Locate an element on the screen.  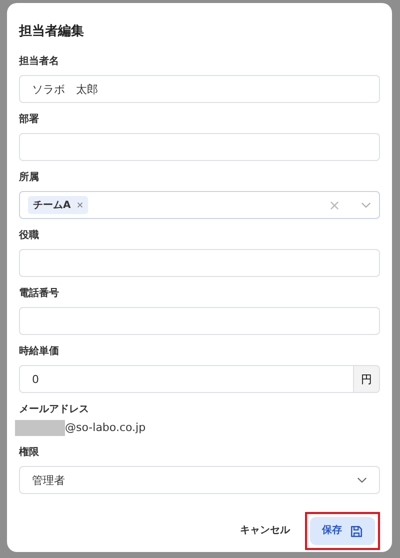
field-label: 担当者名 is located at coordinates (39, 62).